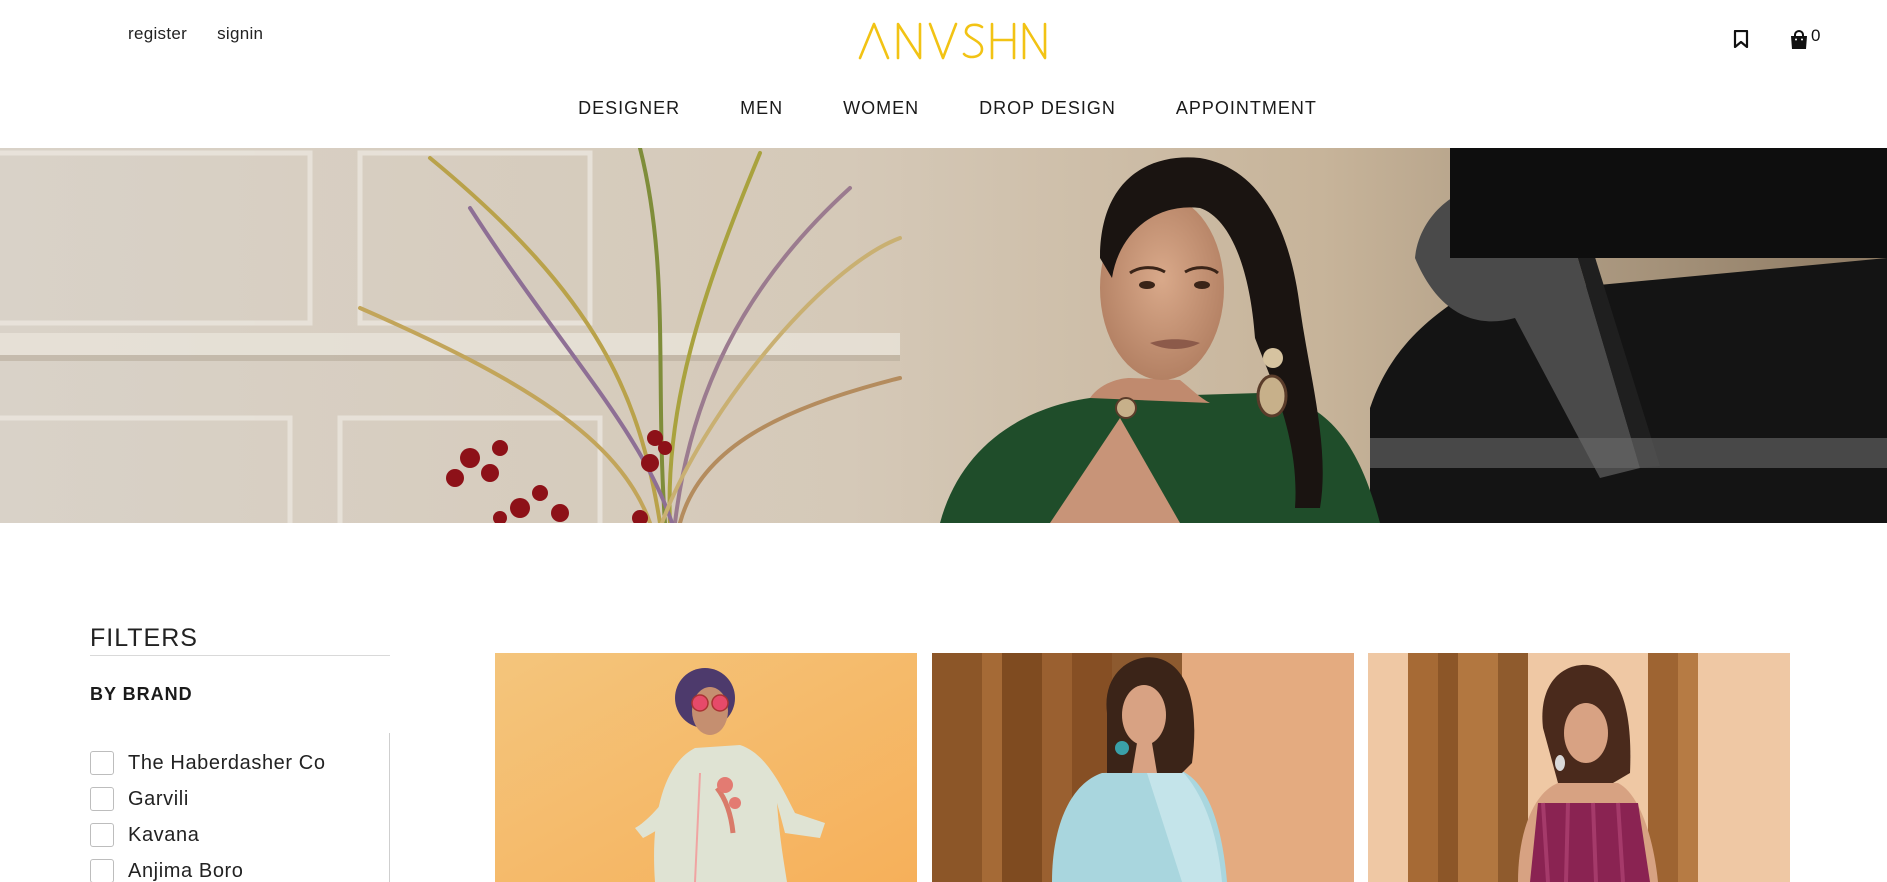 This screenshot has height=882, width=1887. Describe the element at coordinates (1799, 42) in the screenshot. I see `shopping-bag-icon` at that location.